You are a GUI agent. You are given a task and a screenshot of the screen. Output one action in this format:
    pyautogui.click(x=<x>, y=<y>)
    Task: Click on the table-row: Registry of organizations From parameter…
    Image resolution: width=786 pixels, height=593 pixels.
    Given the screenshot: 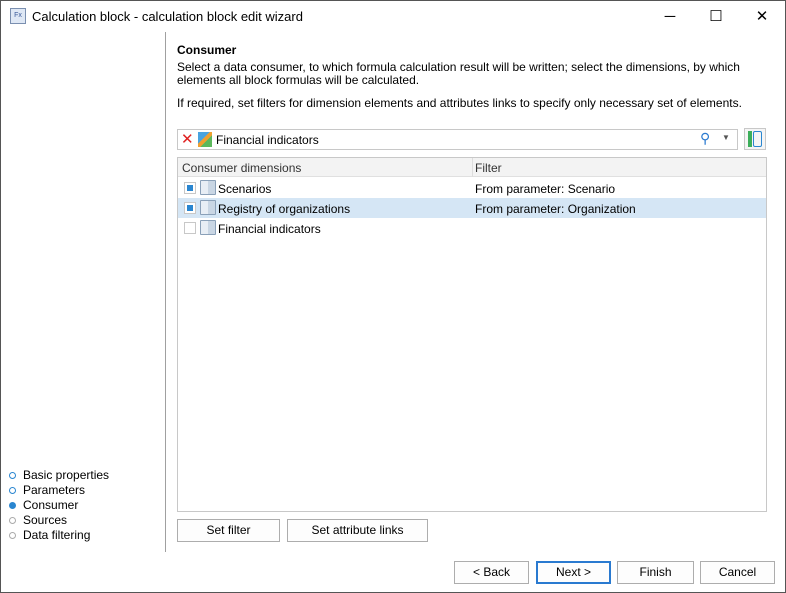 What is the action you would take?
    pyautogui.click(x=472, y=208)
    